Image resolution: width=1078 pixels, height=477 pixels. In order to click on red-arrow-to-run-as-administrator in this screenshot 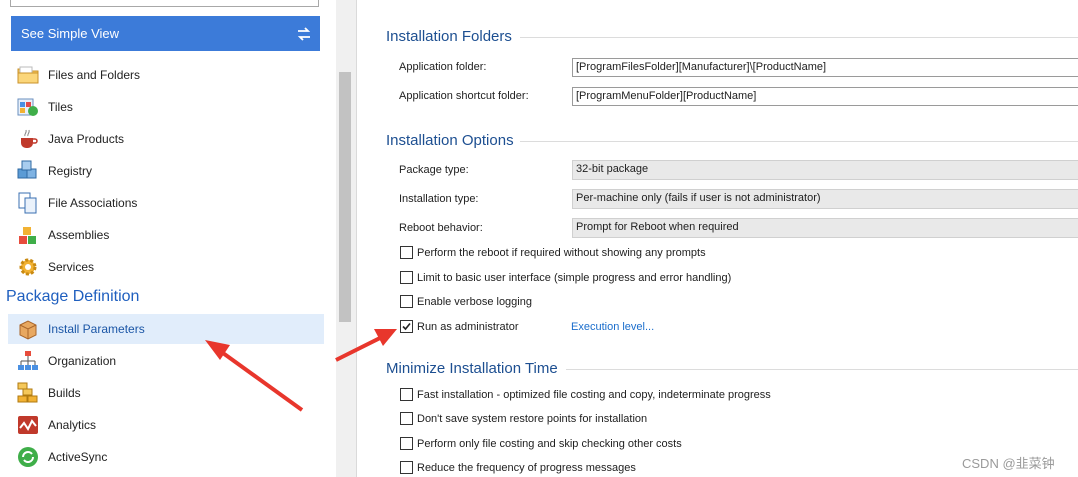, I will do `click(366, 345)`.